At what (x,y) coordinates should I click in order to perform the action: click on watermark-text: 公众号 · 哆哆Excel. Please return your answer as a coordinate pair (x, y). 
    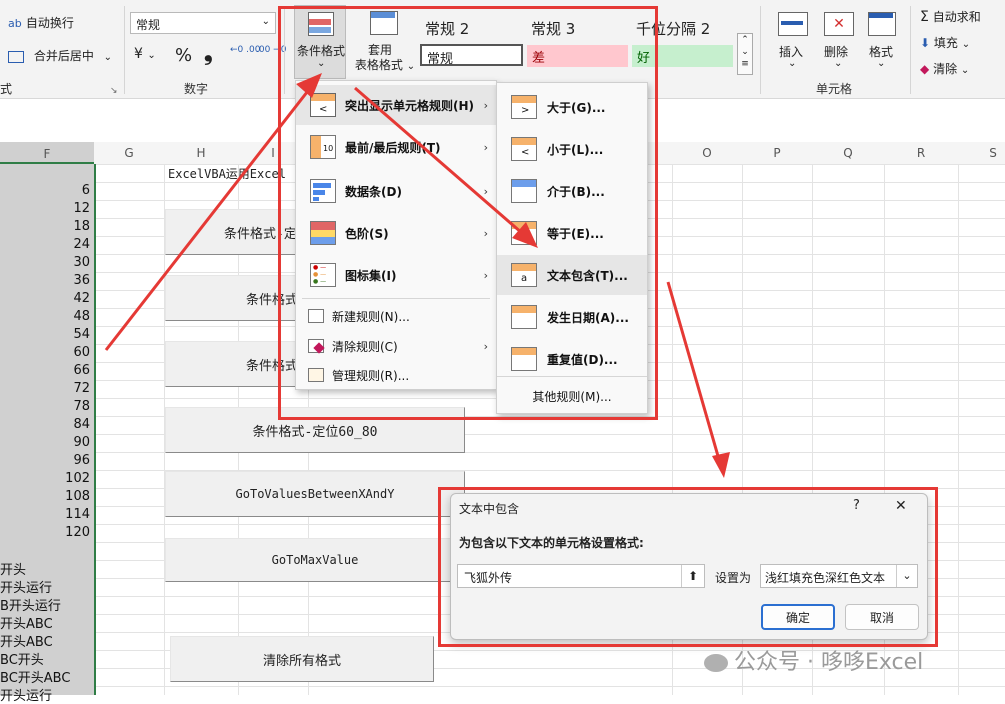
    Looking at the image, I should click on (829, 662).